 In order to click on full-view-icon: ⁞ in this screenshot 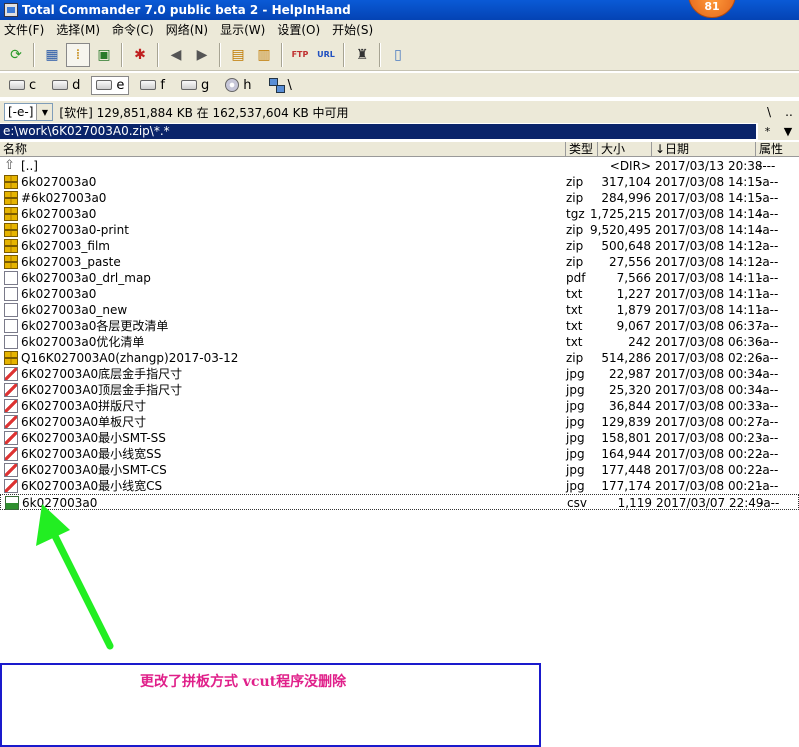, I will do `click(78, 54)`.